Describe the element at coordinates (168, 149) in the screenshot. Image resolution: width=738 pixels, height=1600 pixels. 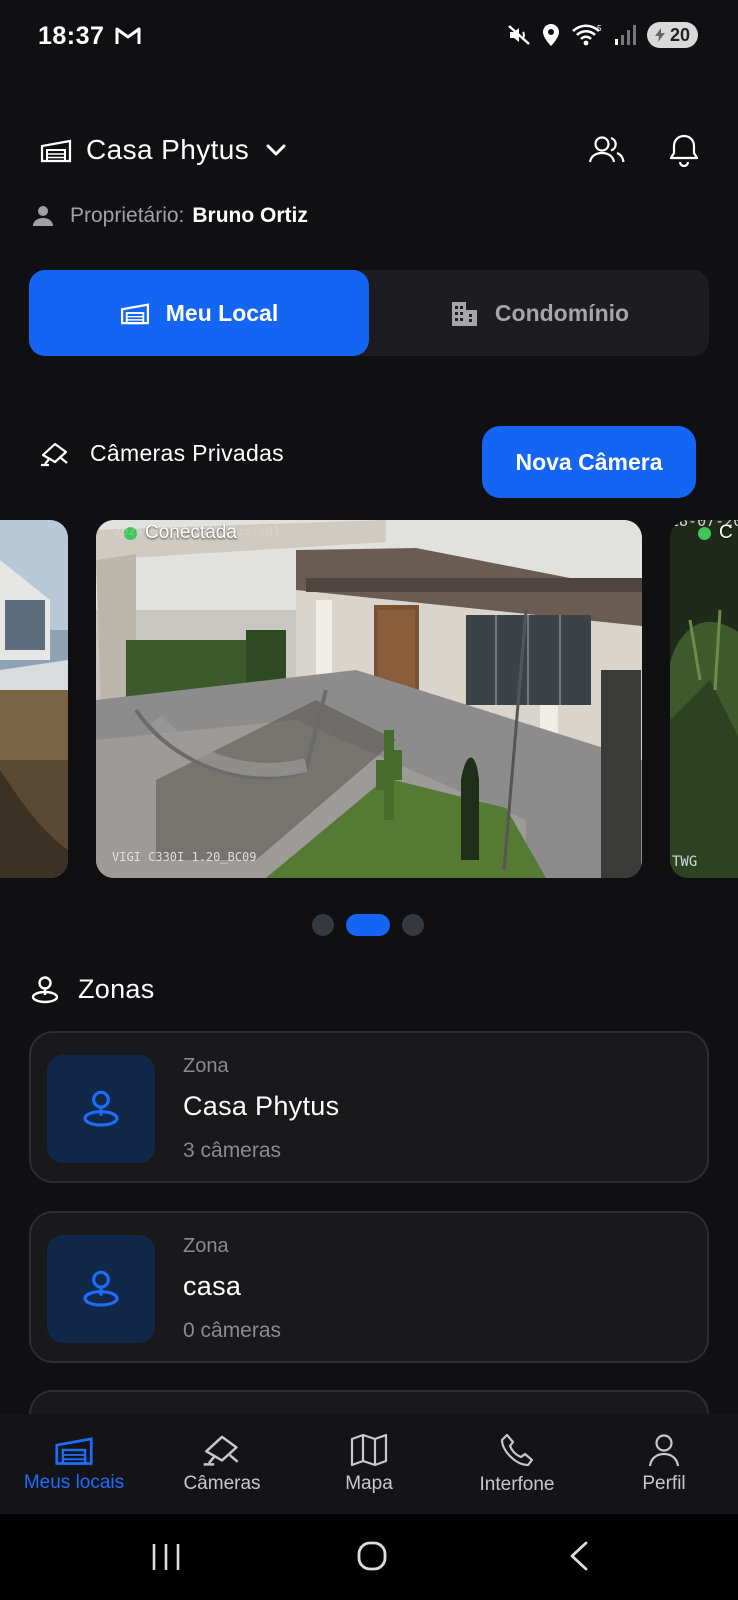
I see `place-name: Casa Phytus` at that location.